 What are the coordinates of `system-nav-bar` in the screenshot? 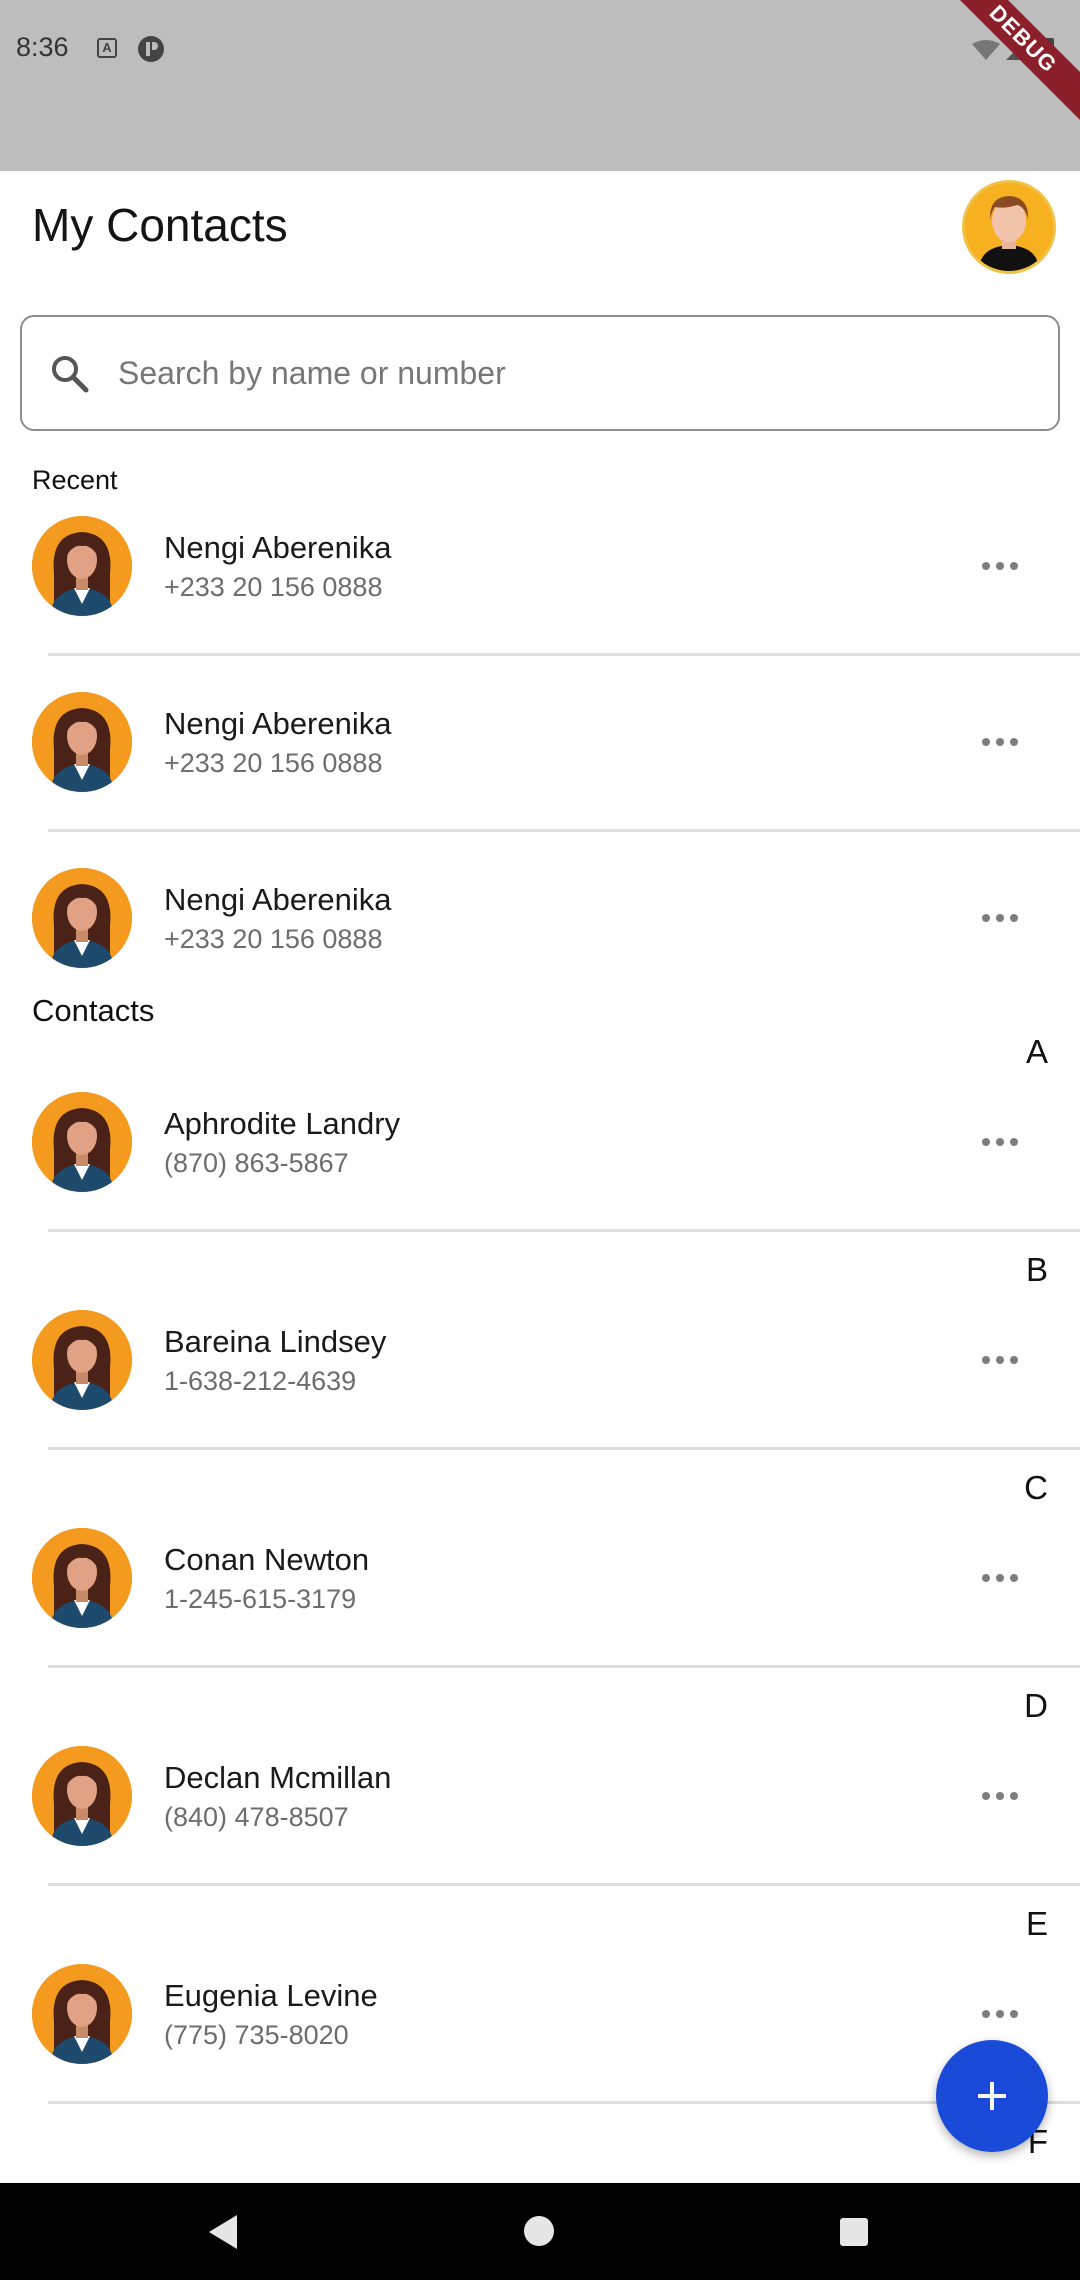 It's located at (540, 2231).